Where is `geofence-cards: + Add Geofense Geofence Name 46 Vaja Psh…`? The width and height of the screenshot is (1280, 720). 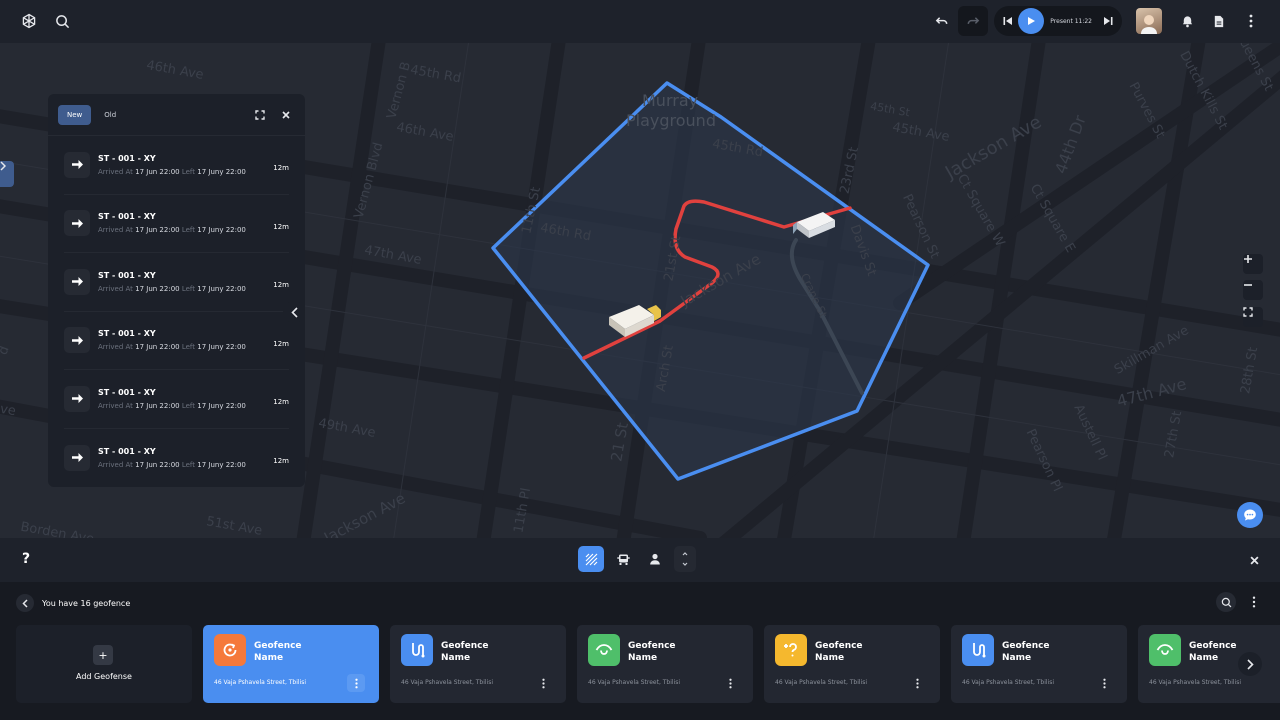 geofence-cards: + Add Geofense Geofence Name 46 Vaja Psh… is located at coordinates (648, 664).